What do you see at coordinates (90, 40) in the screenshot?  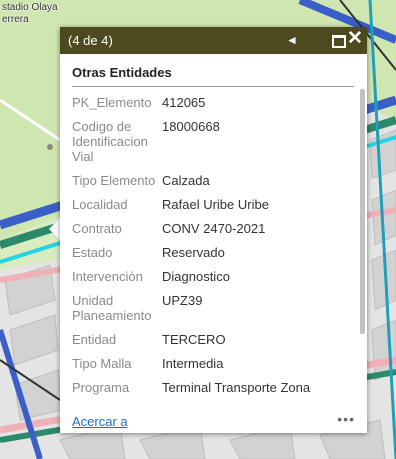 I see `feature-count: (4 de 4)` at bounding box center [90, 40].